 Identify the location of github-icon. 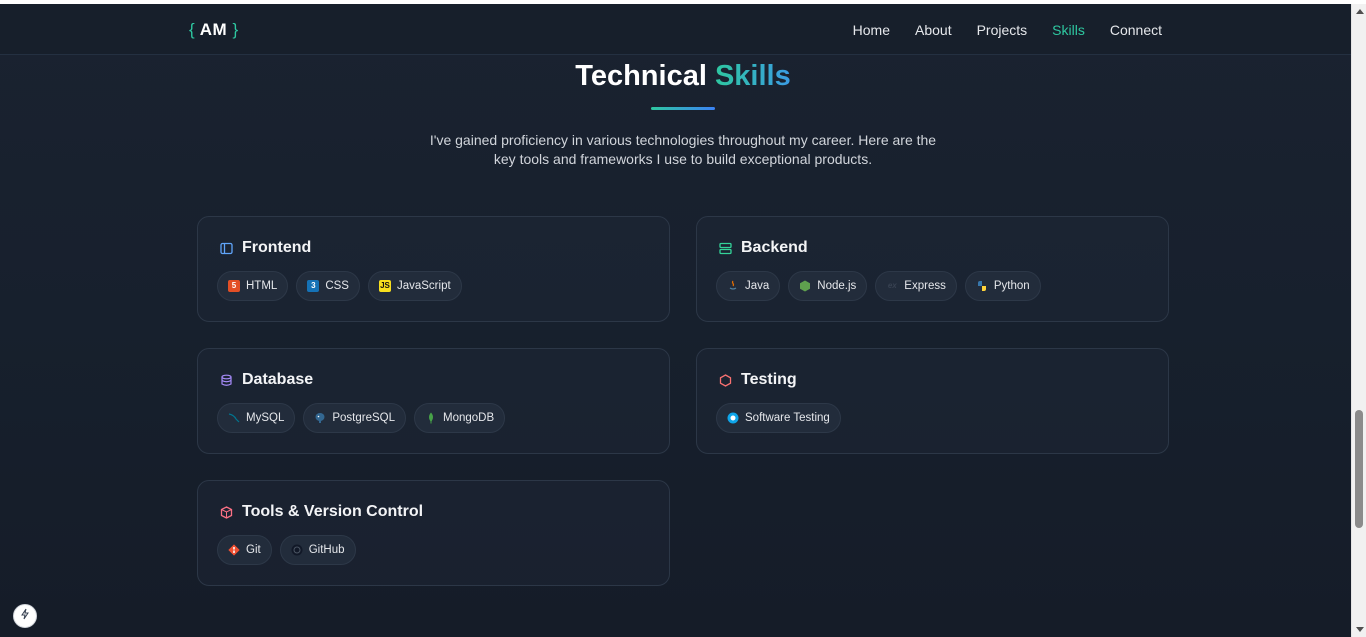
(297, 550).